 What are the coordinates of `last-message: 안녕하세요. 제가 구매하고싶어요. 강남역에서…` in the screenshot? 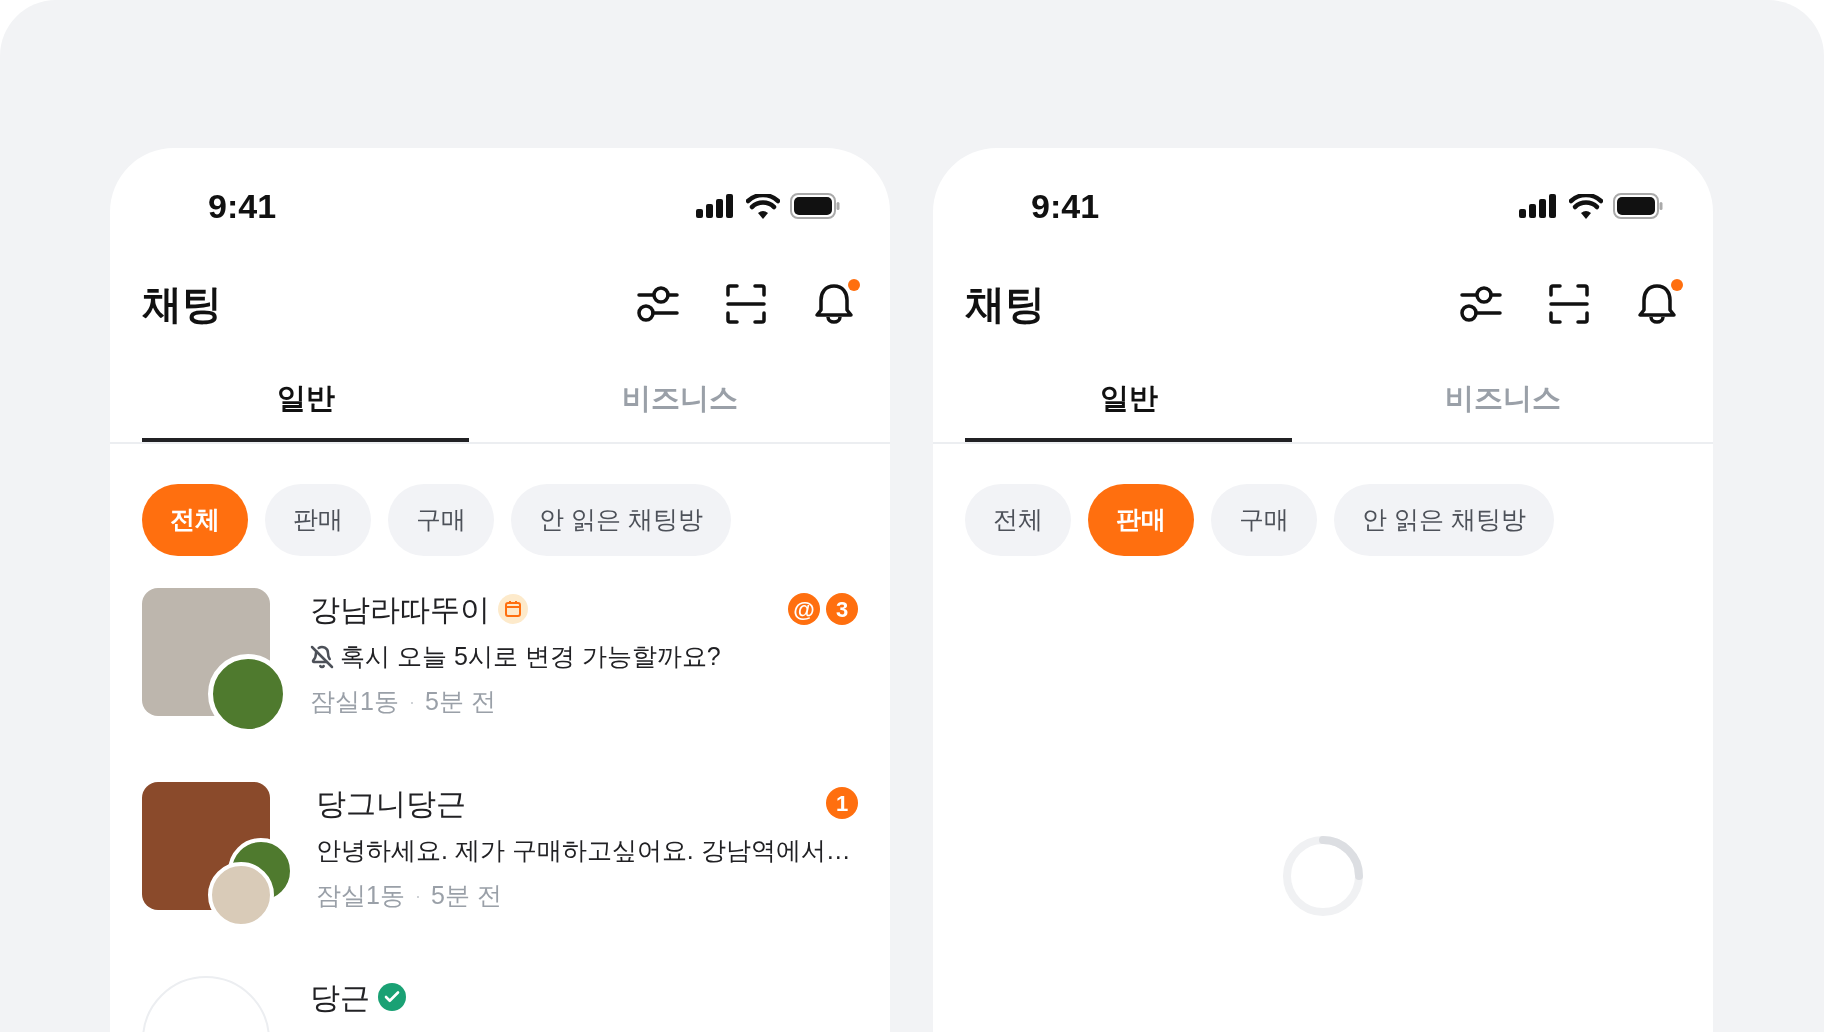 It's located at (583, 851).